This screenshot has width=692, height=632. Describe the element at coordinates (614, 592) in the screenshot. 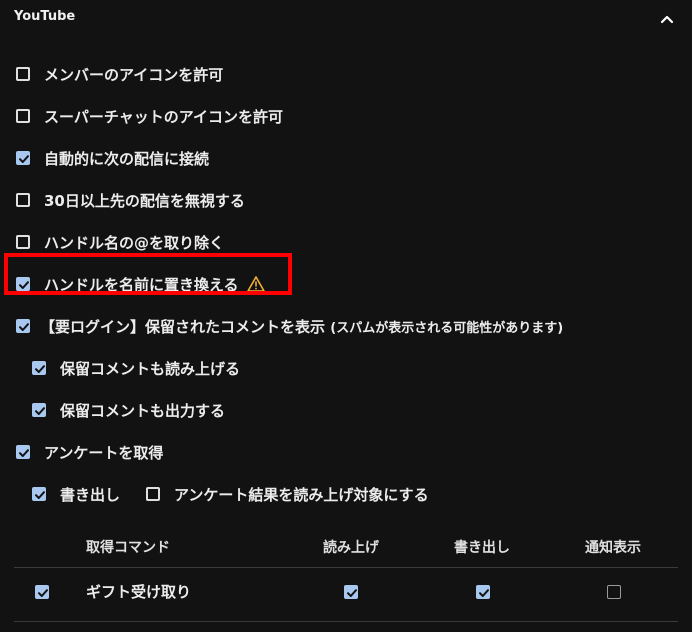

I see `row-notify-checkbox` at that location.